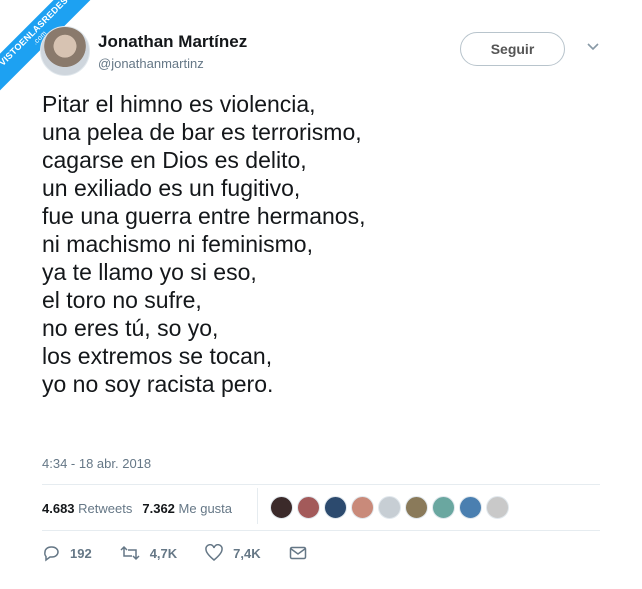 This screenshot has width=642, height=589. I want to click on engagement-stats: 4.683 Retweets 7.362 Me gusta, so click(142, 508).